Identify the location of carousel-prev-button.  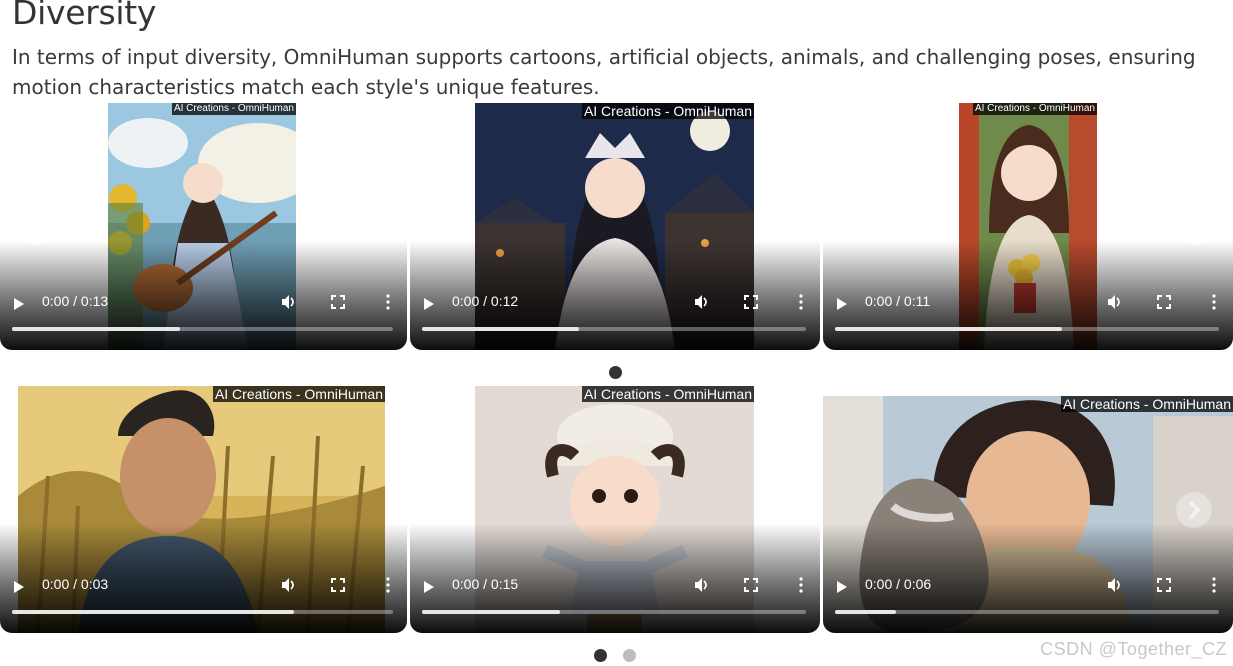
(35, 227).